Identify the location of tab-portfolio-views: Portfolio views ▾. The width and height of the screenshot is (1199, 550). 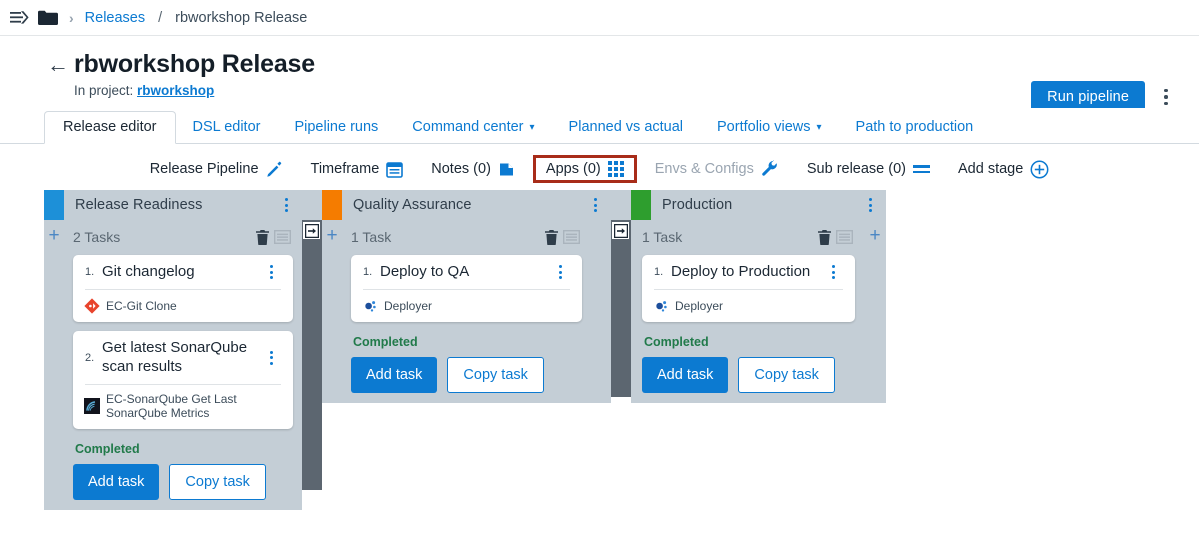
(769, 128).